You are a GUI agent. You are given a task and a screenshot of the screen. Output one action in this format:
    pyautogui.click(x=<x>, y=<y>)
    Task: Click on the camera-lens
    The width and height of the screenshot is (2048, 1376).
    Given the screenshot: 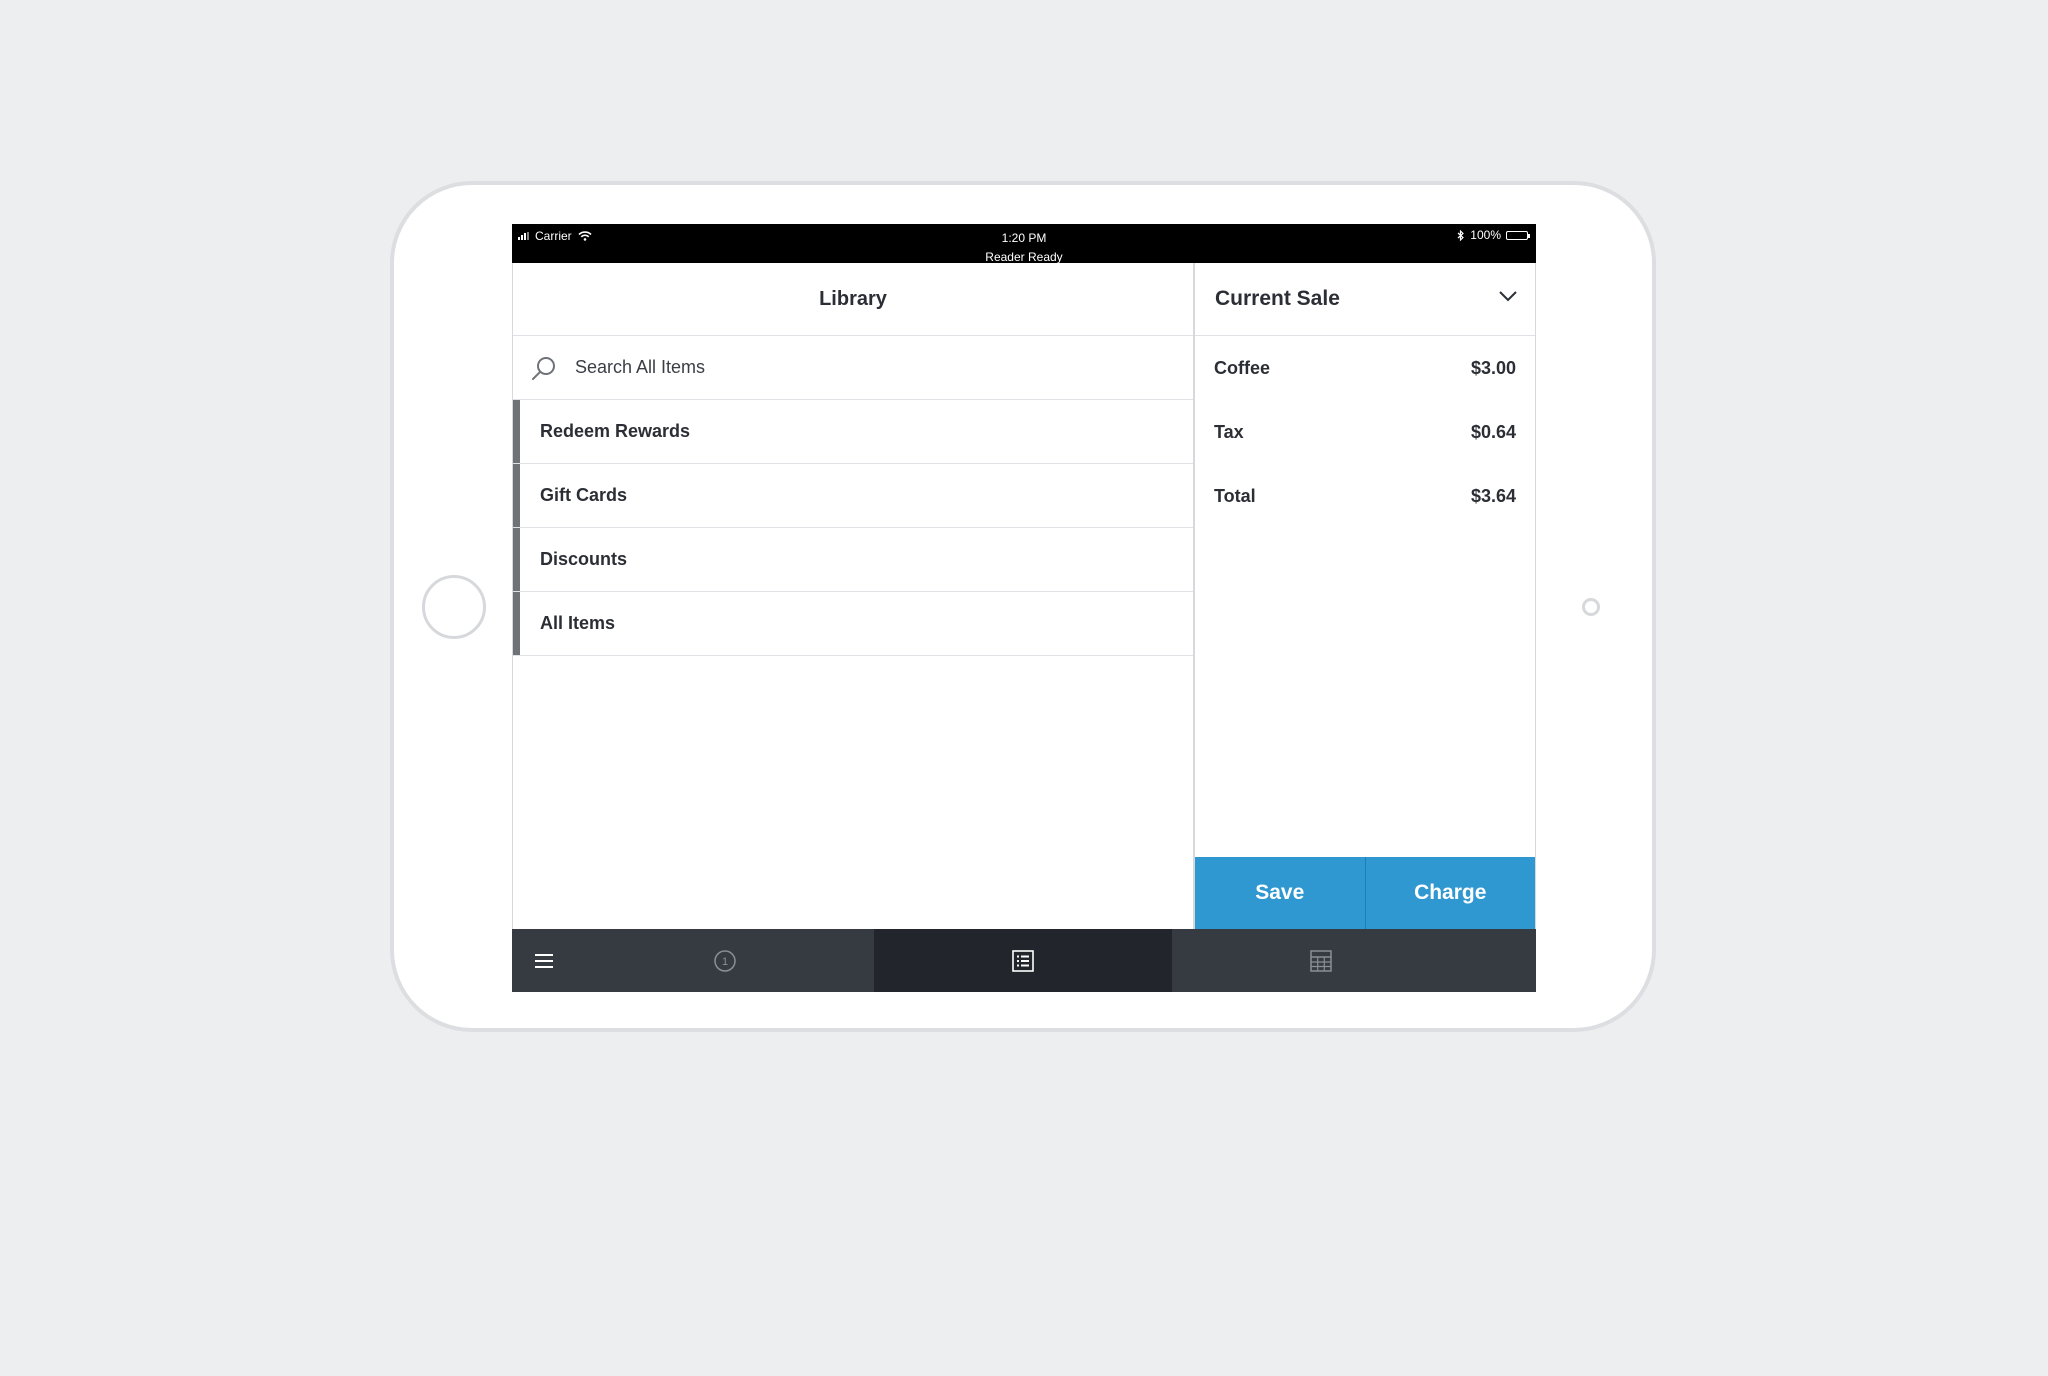 What is the action you would take?
    pyautogui.click(x=1591, y=607)
    